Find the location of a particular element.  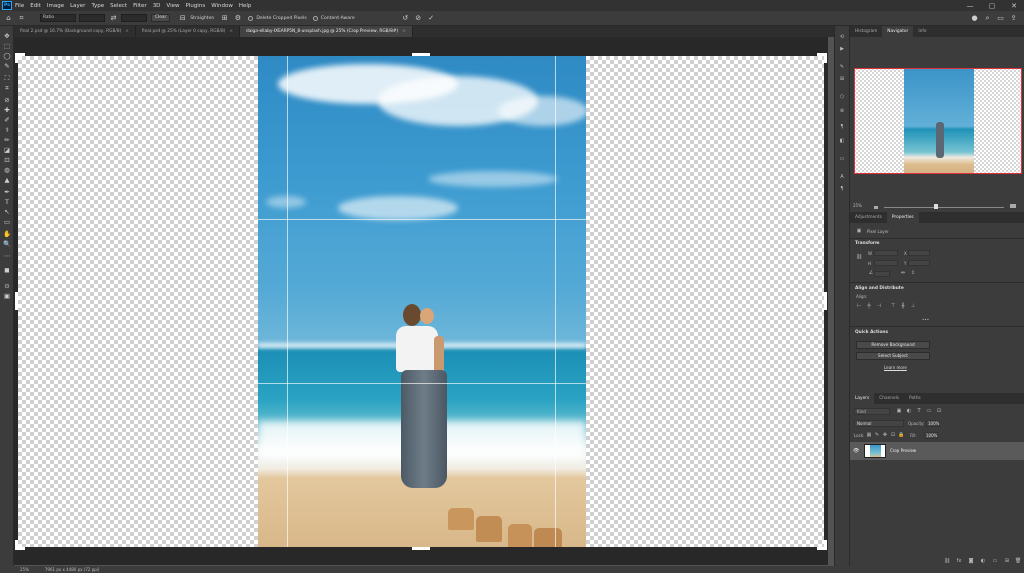

angle-field is located at coordinates (882, 274).